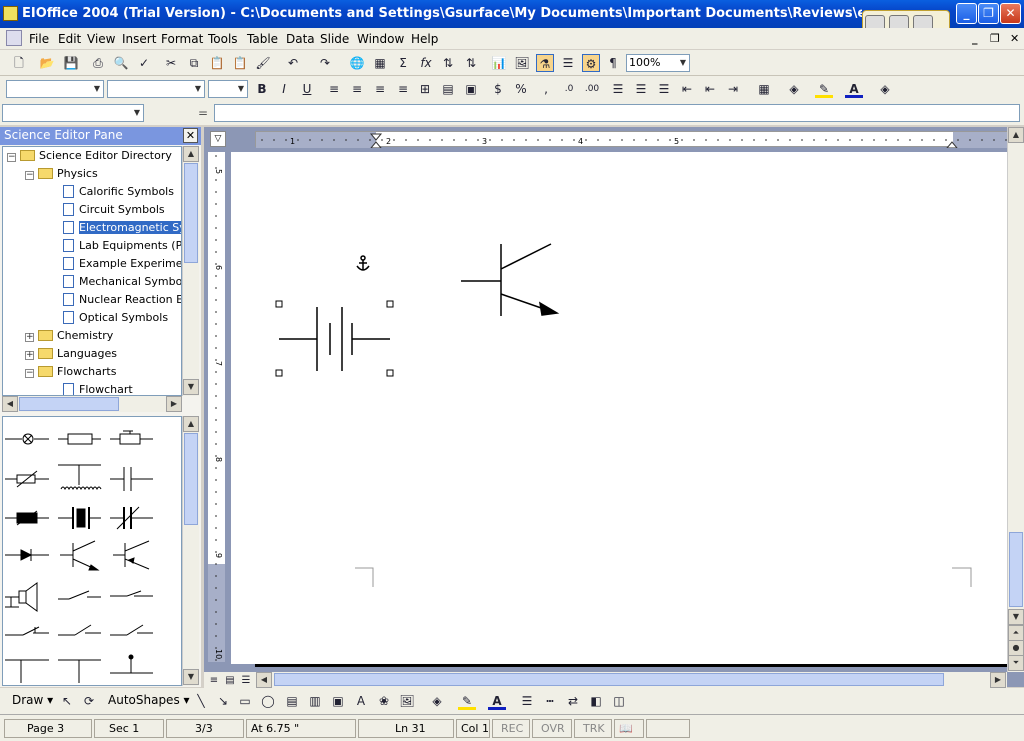 The image size is (1024, 741). What do you see at coordinates (687, 89) in the screenshot?
I see `decrease-indent-icon: ⇤` at bounding box center [687, 89].